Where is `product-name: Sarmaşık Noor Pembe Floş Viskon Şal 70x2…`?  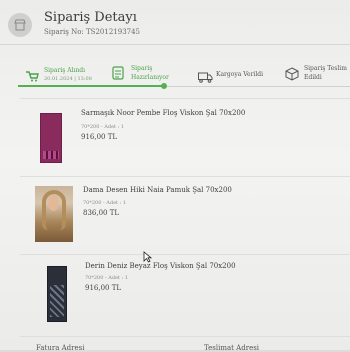
product-name: Sarmaşık Noor Pembe Floş Viskon Şal 70x2… is located at coordinates (163, 113).